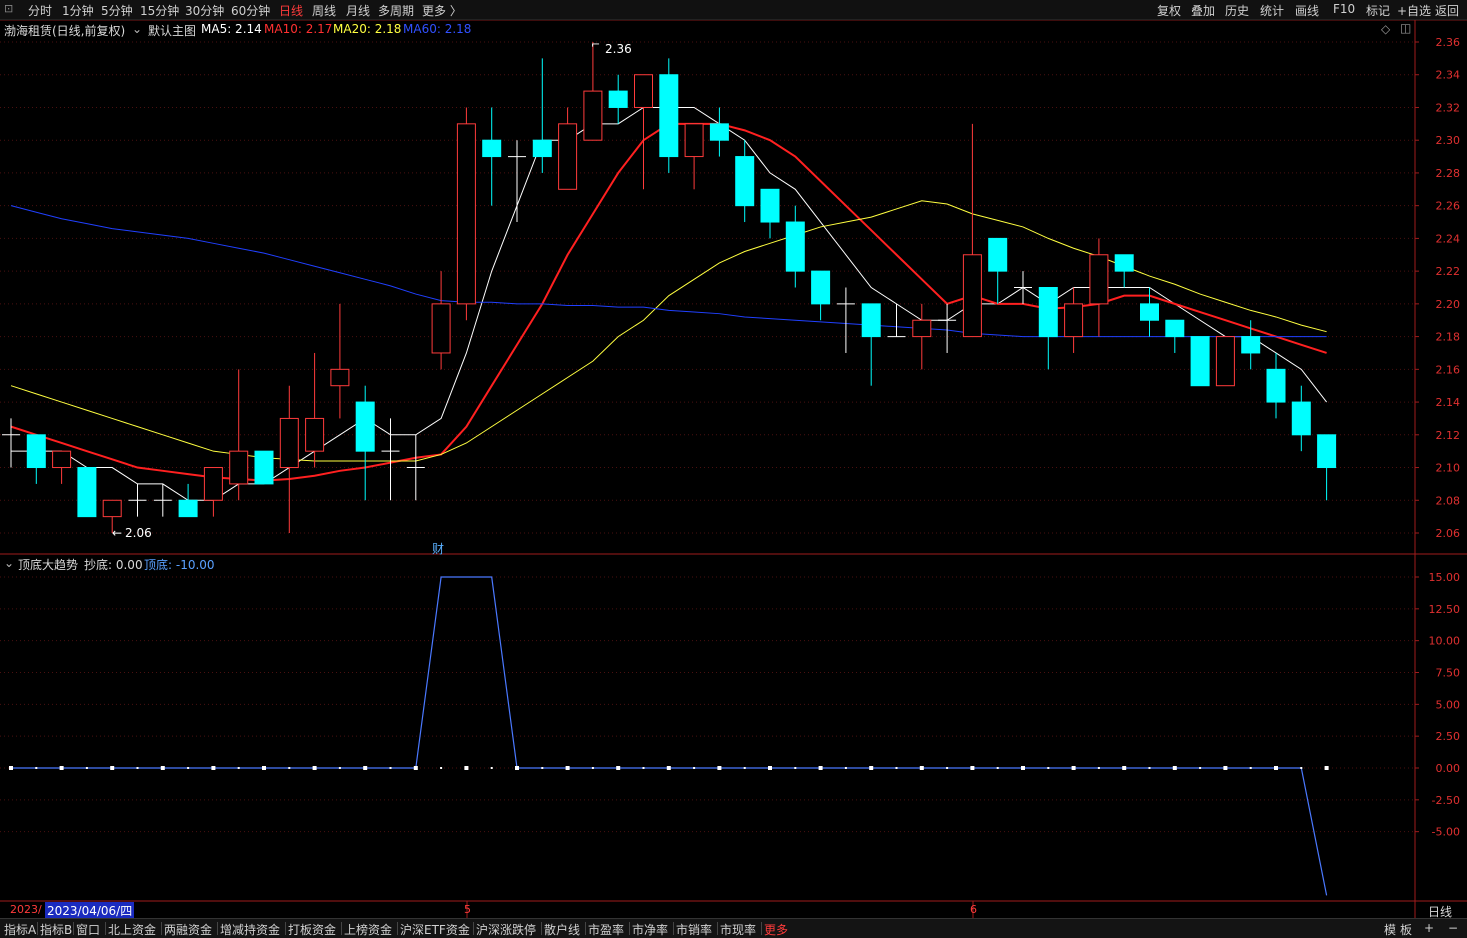  I want to click on diamond-icon: ◇, so click(1385, 29).